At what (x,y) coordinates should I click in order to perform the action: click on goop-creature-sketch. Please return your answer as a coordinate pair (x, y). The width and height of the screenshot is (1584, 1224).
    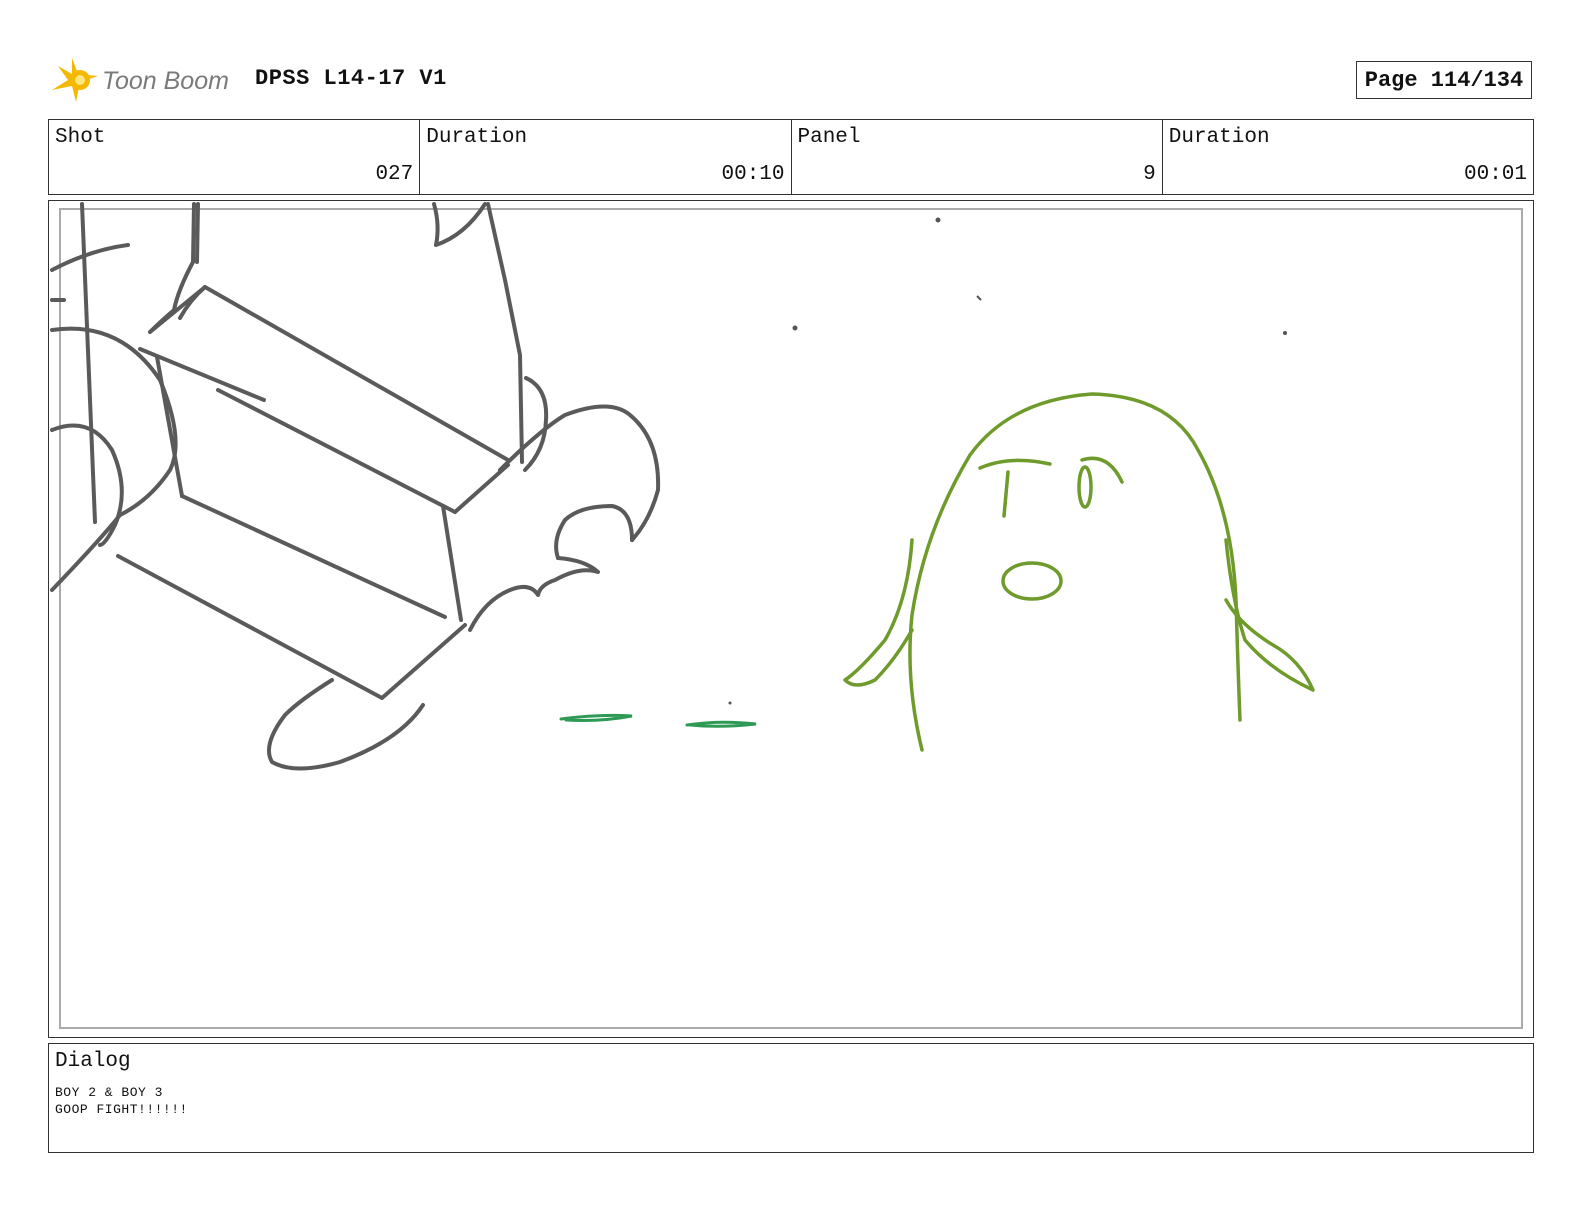
    Looking at the image, I should click on (1079, 572).